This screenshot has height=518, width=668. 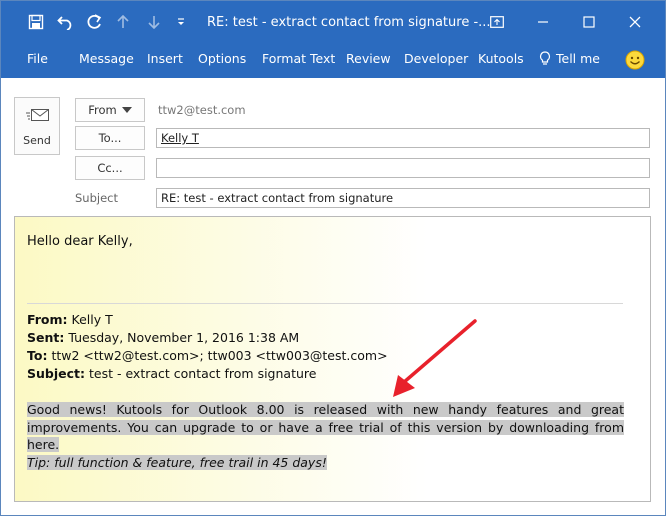 I want to click on close-icon, so click(x=635, y=22).